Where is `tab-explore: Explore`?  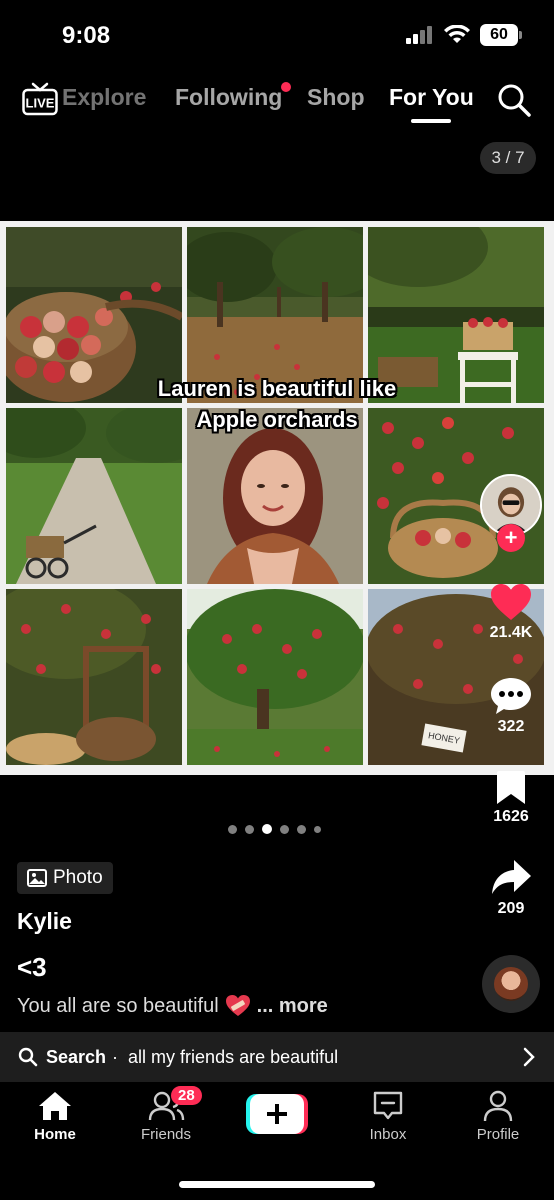
tab-explore: Explore is located at coordinates (104, 97).